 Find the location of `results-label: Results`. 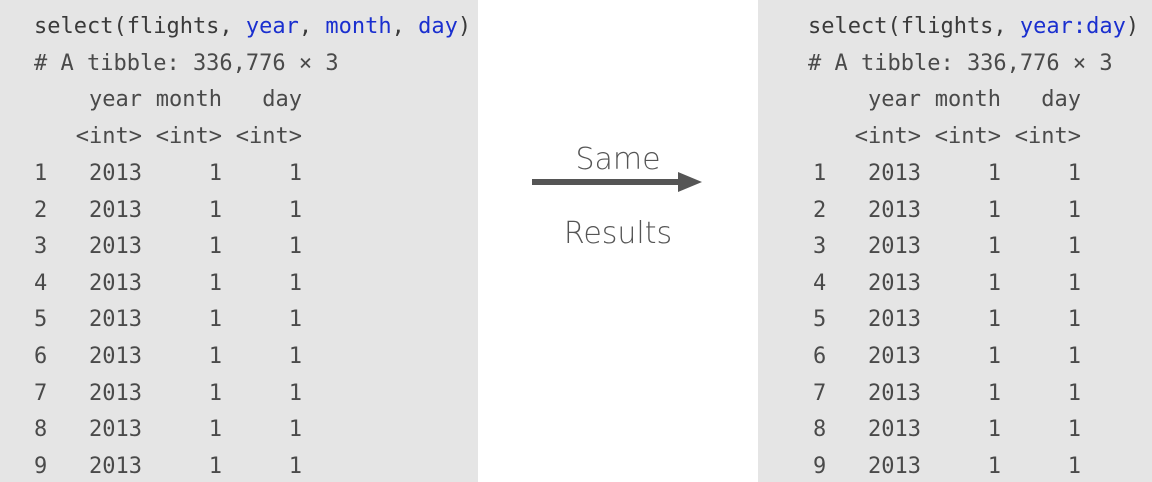

results-label: Results is located at coordinates (618, 233).